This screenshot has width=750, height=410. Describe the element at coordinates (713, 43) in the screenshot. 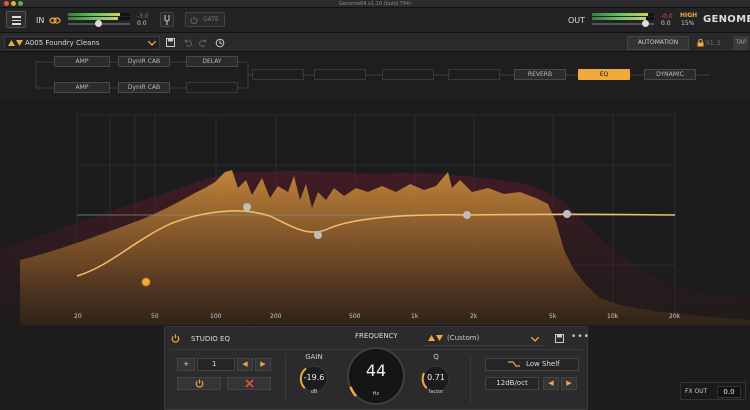

I see `bpm-value: 91.3` at that location.